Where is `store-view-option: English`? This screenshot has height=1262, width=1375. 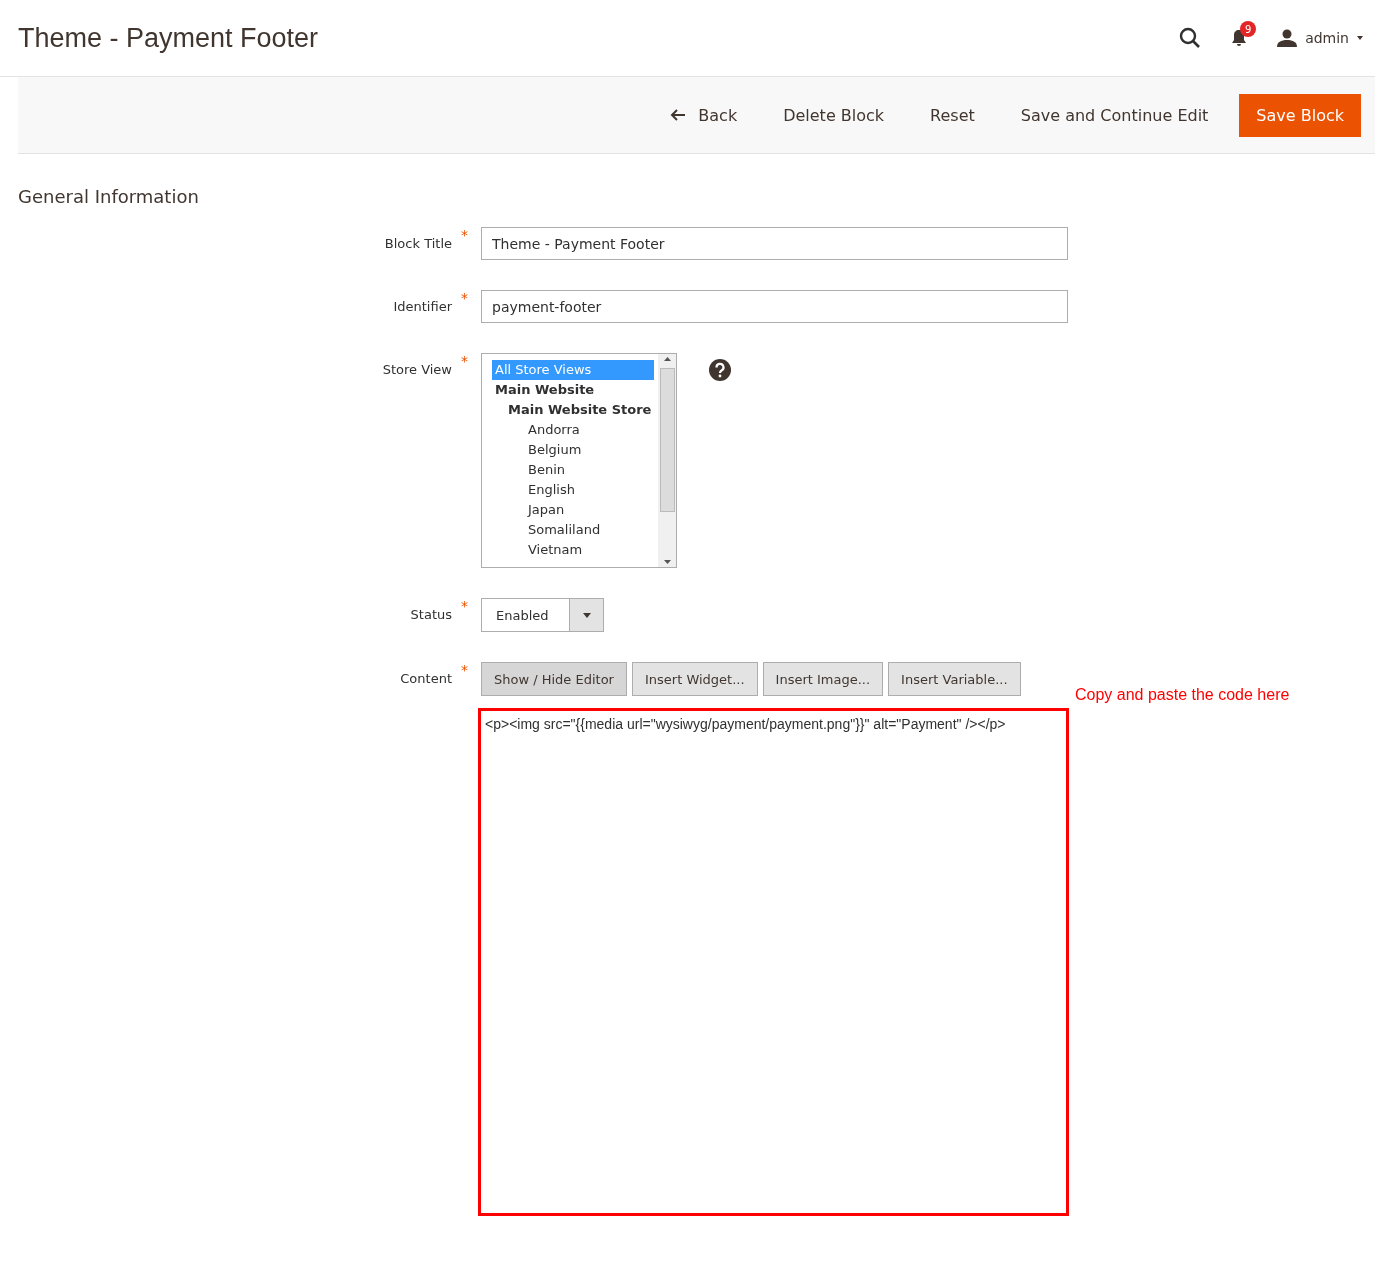 store-view-option: English is located at coordinates (573, 490).